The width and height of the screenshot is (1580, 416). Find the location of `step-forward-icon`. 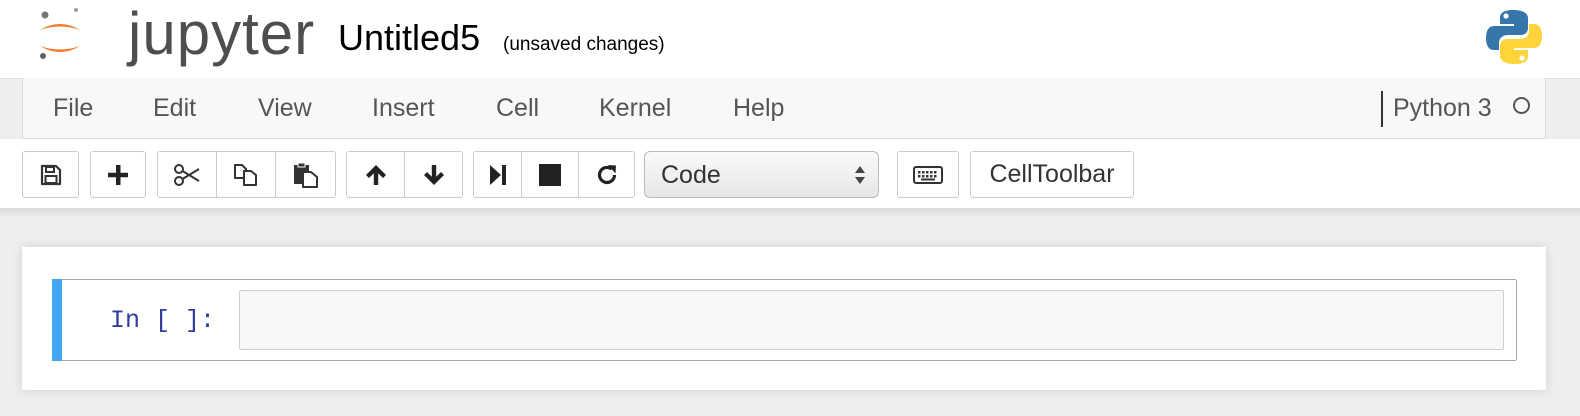

step-forward-icon is located at coordinates (497, 174).